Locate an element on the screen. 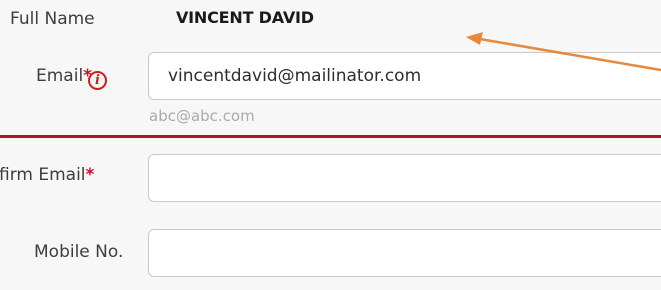 This screenshot has height=290, width=661. annotation-arrow-line is located at coordinates (570, 54).